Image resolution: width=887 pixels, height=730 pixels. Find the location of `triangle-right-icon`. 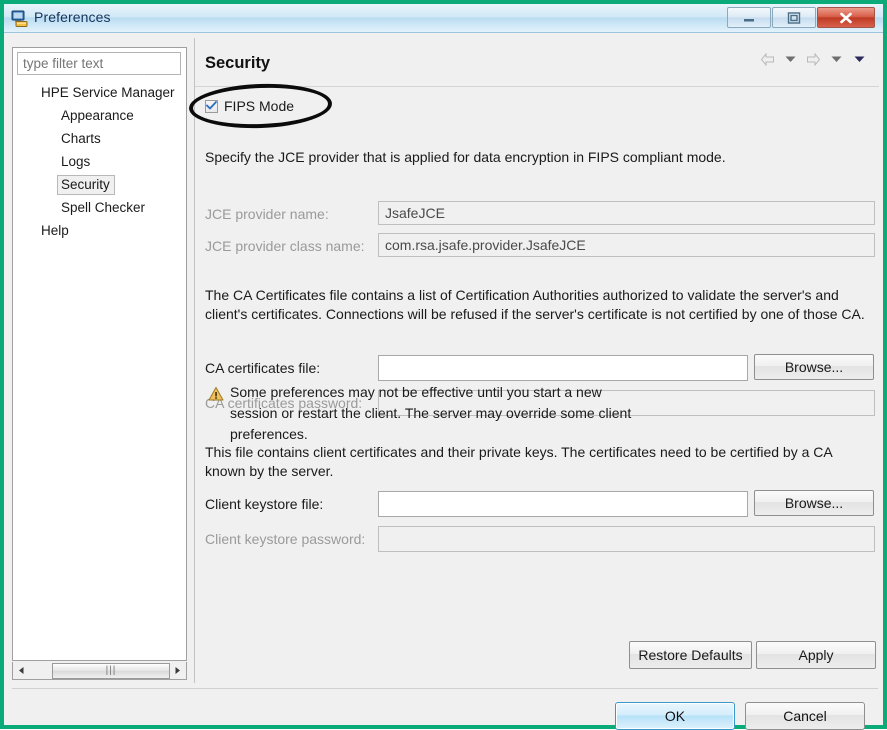

triangle-right-icon is located at coordinates (177, 671).